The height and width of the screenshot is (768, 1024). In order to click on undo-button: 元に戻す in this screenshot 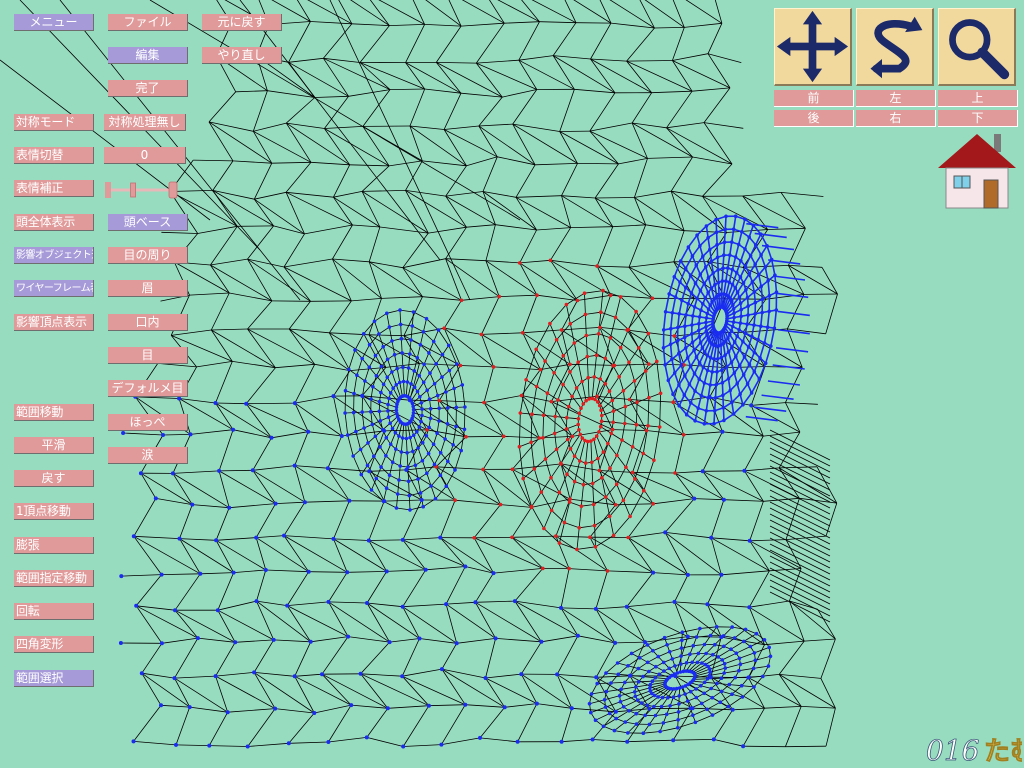, I will do `click(242, 22)`.